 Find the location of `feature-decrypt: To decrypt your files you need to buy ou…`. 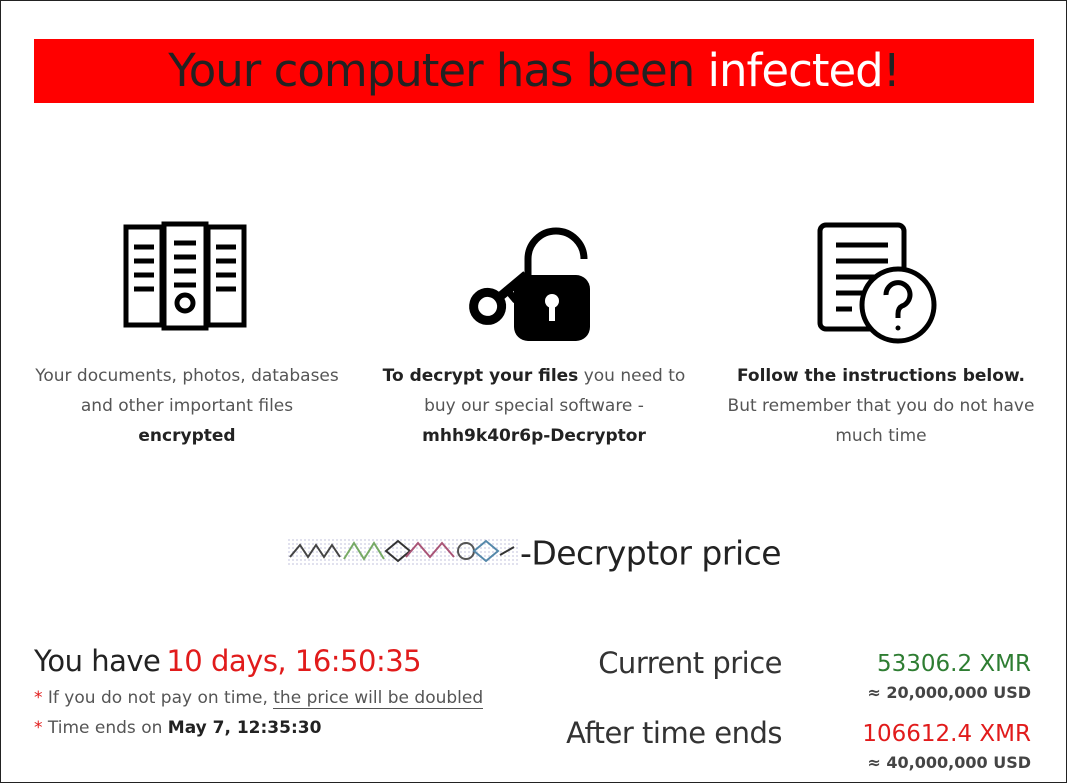

feature-decrypt: To decrypt your files you need to buy ou… is located at coordinates (534, 336).